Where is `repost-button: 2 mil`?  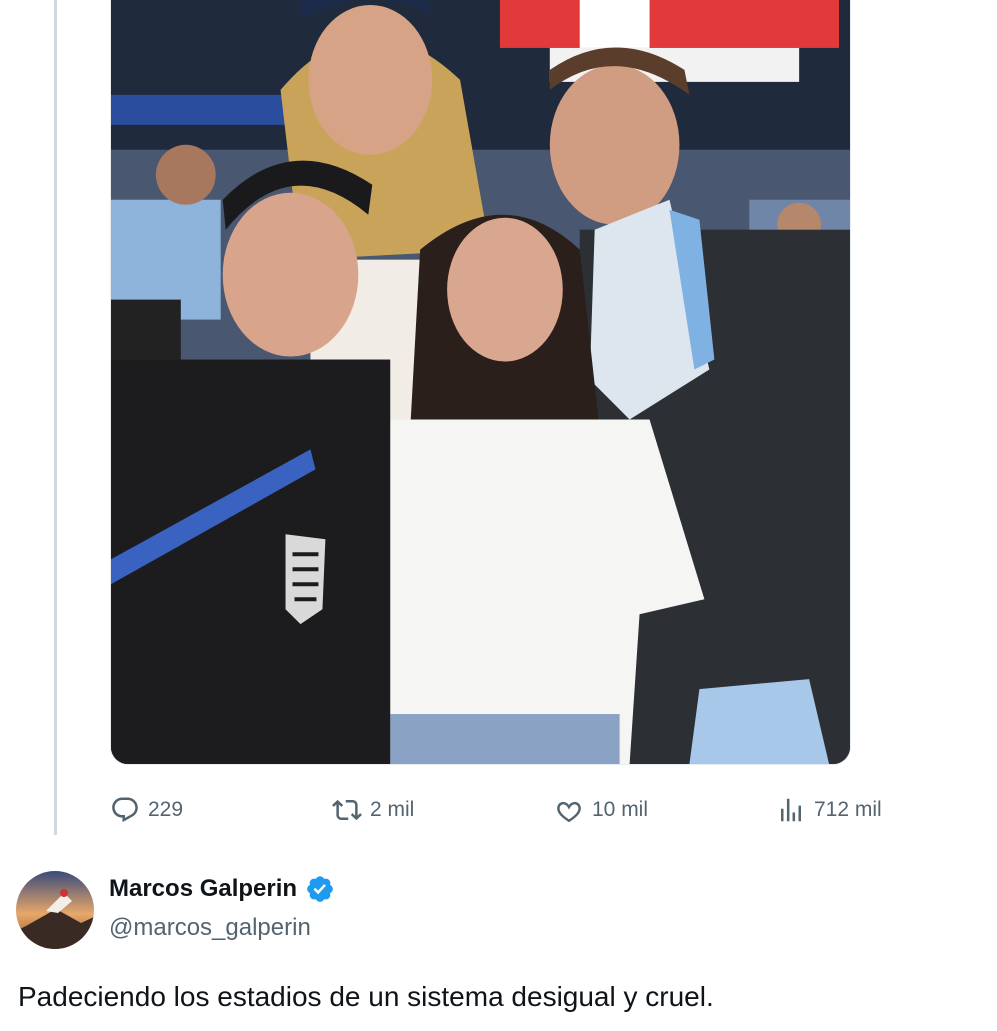 repost-button: 2 mil is located at coordinates (373, 810).